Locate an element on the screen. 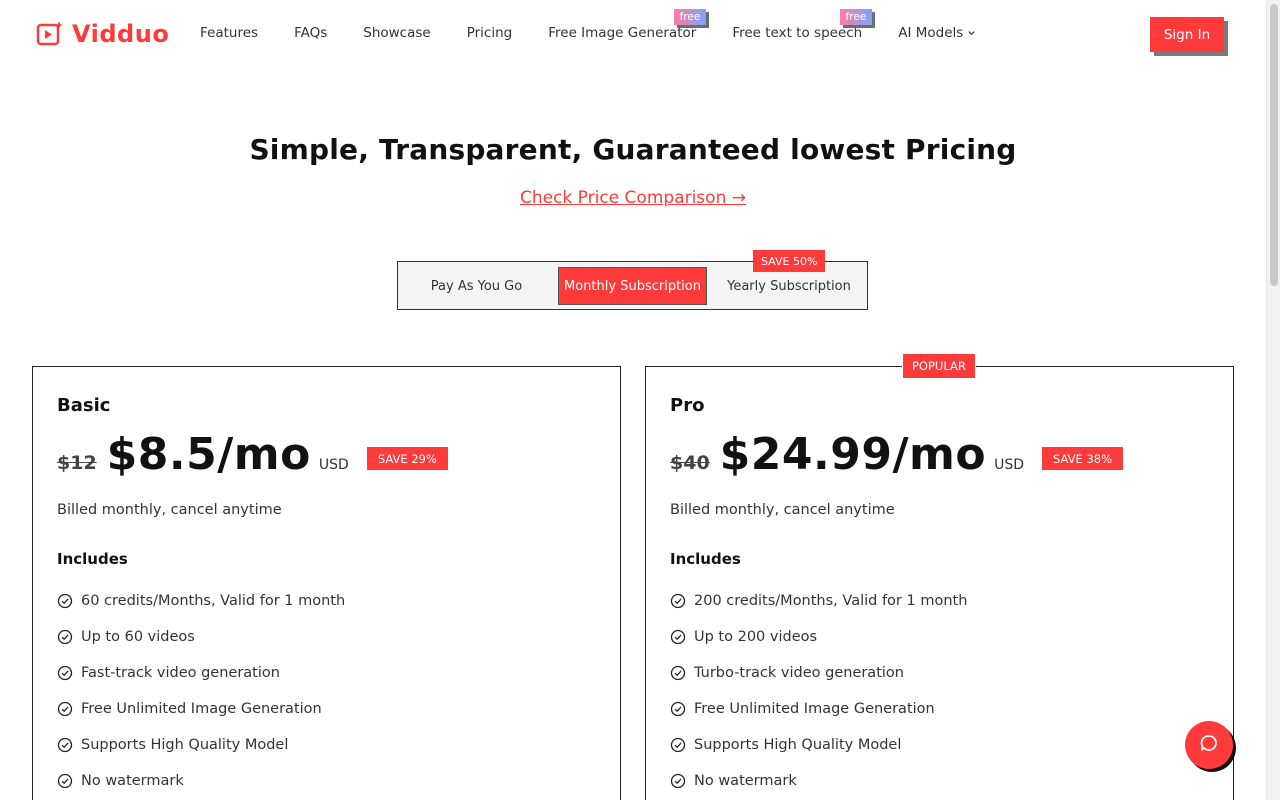 This screenshot has height=800, width=1280. nav-free-text-to-speech-label: Free text to speech is located at coordinates (797, 33).